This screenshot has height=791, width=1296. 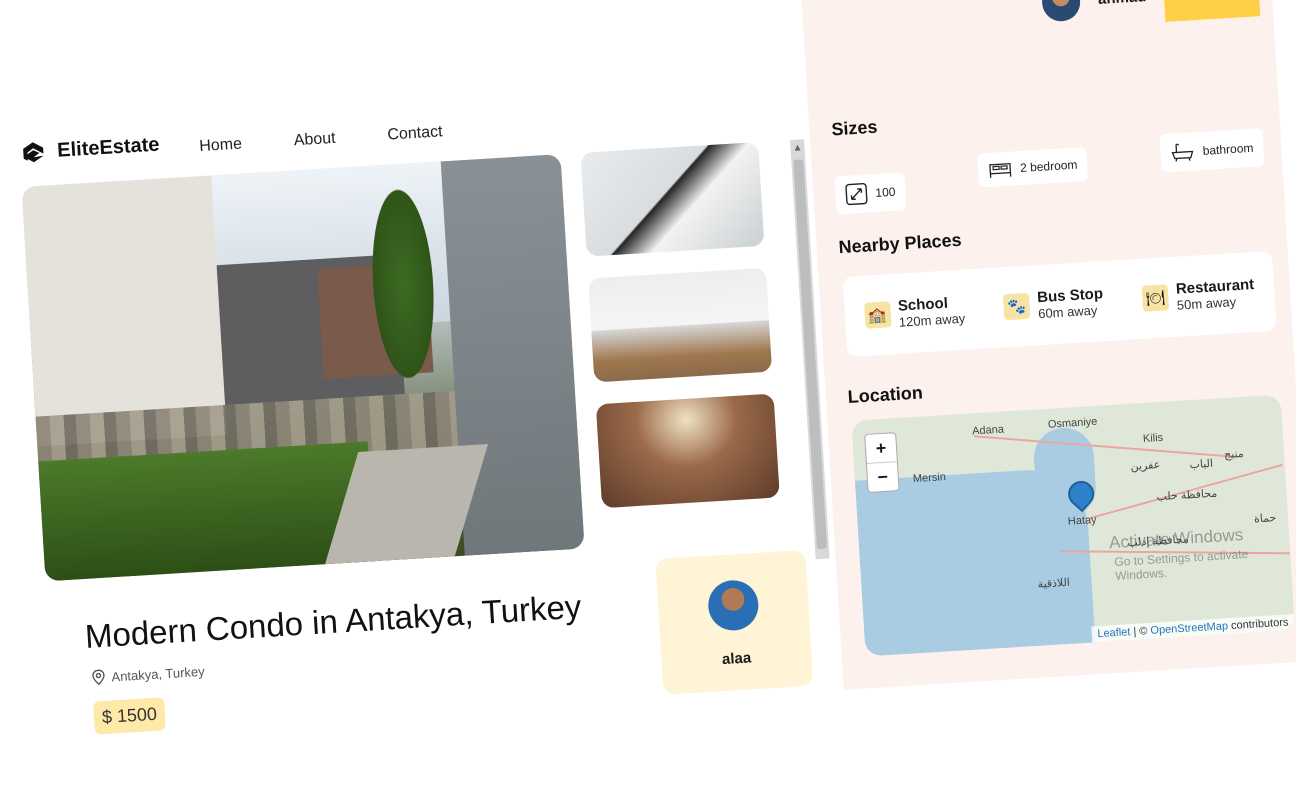 What do you see at coordinates (988, 430) in the screenshot?
I see `map-label: Adana` at bounding box center [988, 430].